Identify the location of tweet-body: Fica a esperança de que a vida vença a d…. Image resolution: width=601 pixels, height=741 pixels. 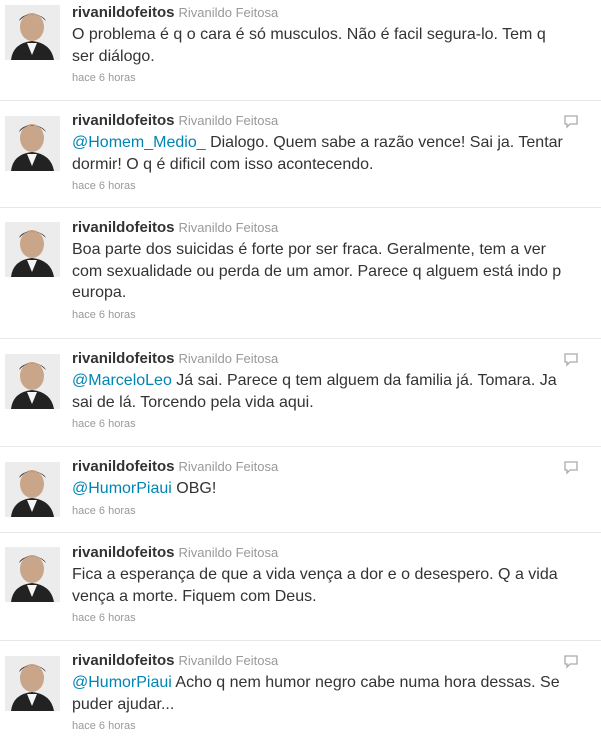
(315, 585).